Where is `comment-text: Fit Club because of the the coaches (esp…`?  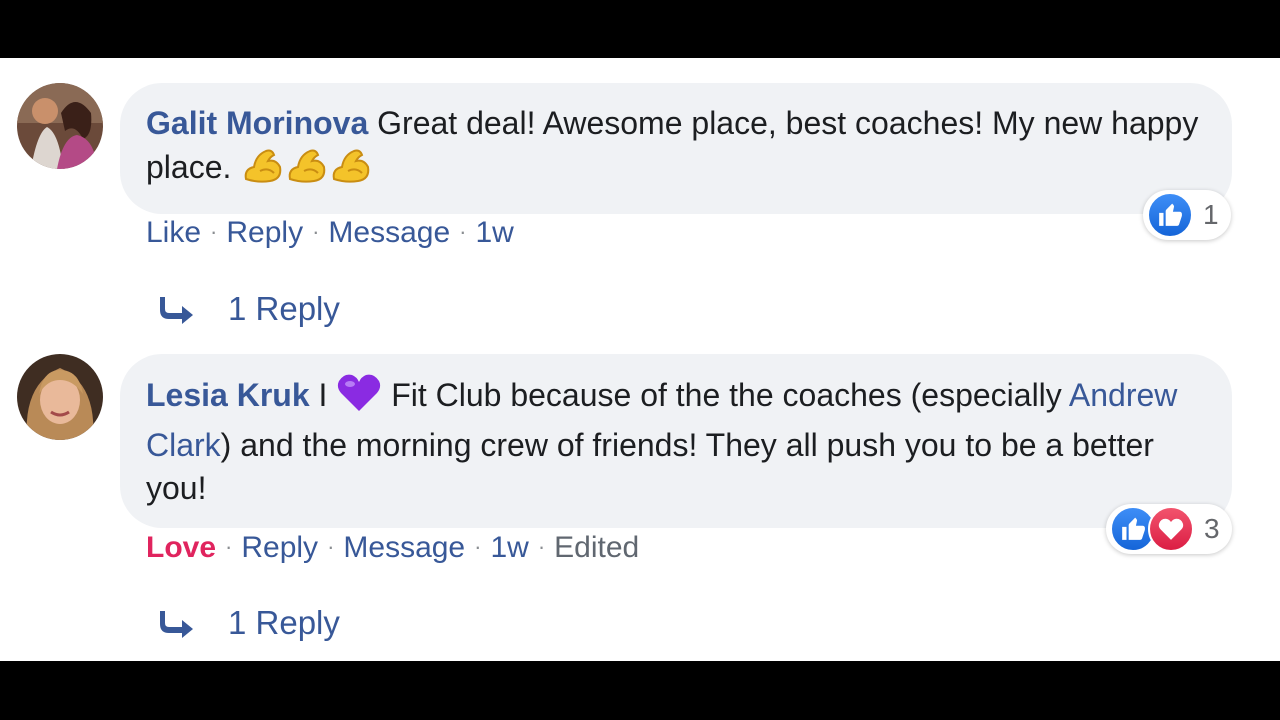
comment-text: Fit Club because of the the coaches (esp… is located at coordinates (725, 395).